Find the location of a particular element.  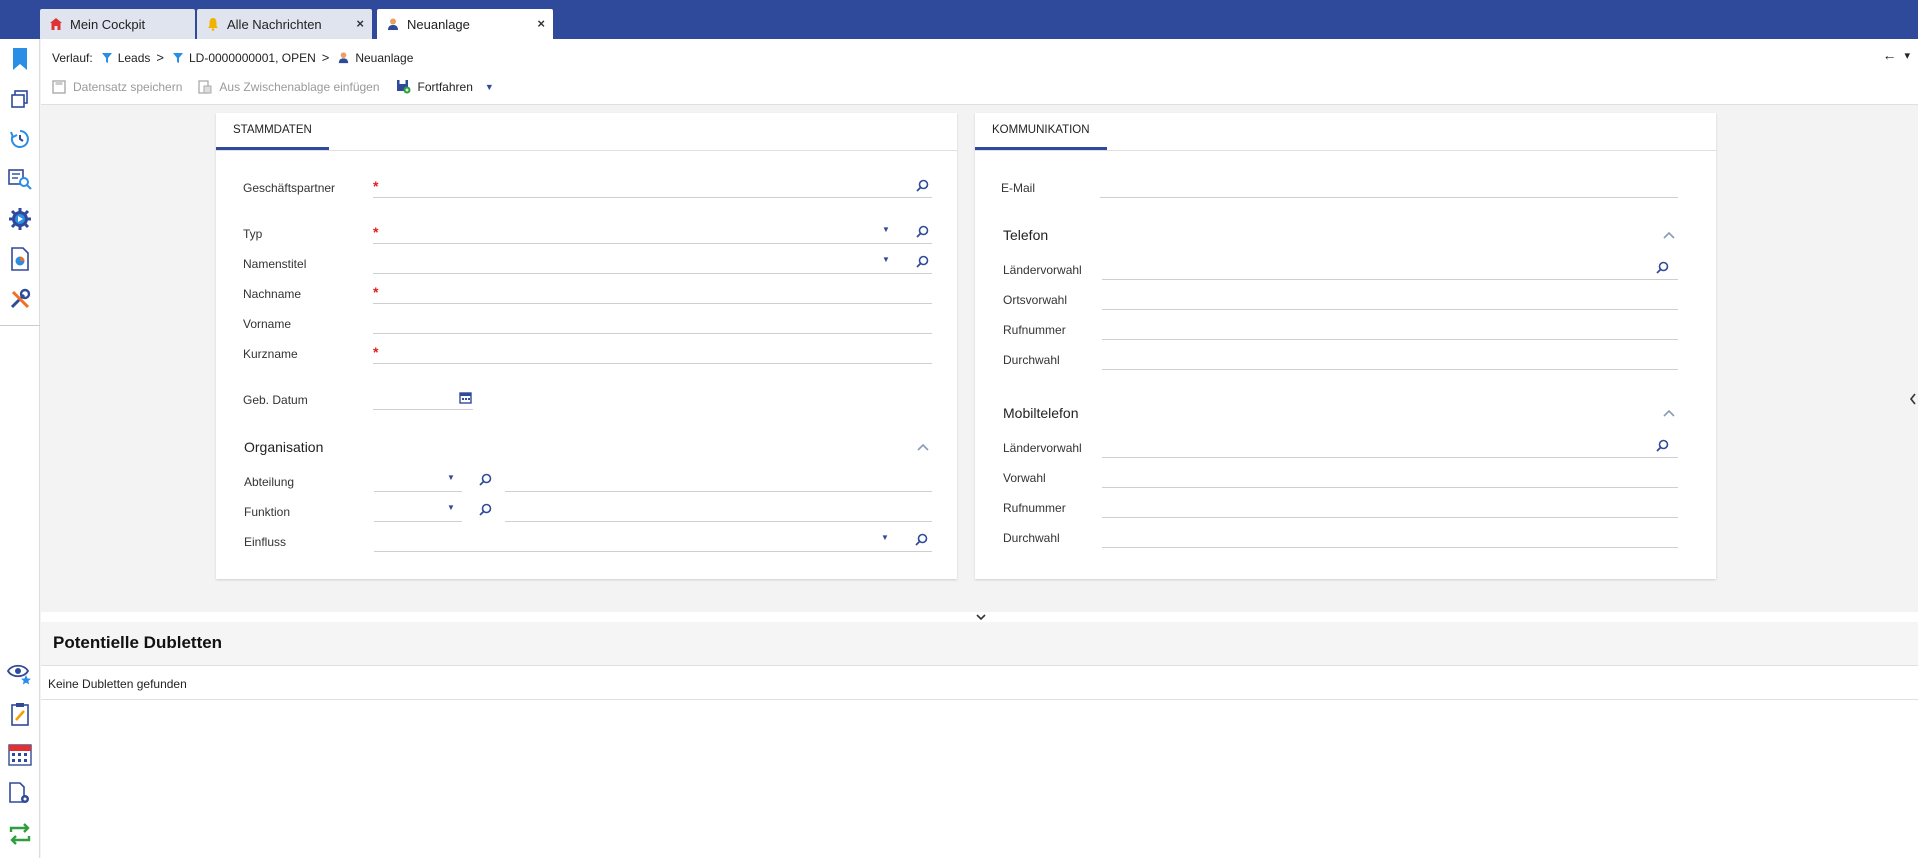

telefon-laendervorwahl-label: Ländervorwahl is located at coordinates (1042, 270).